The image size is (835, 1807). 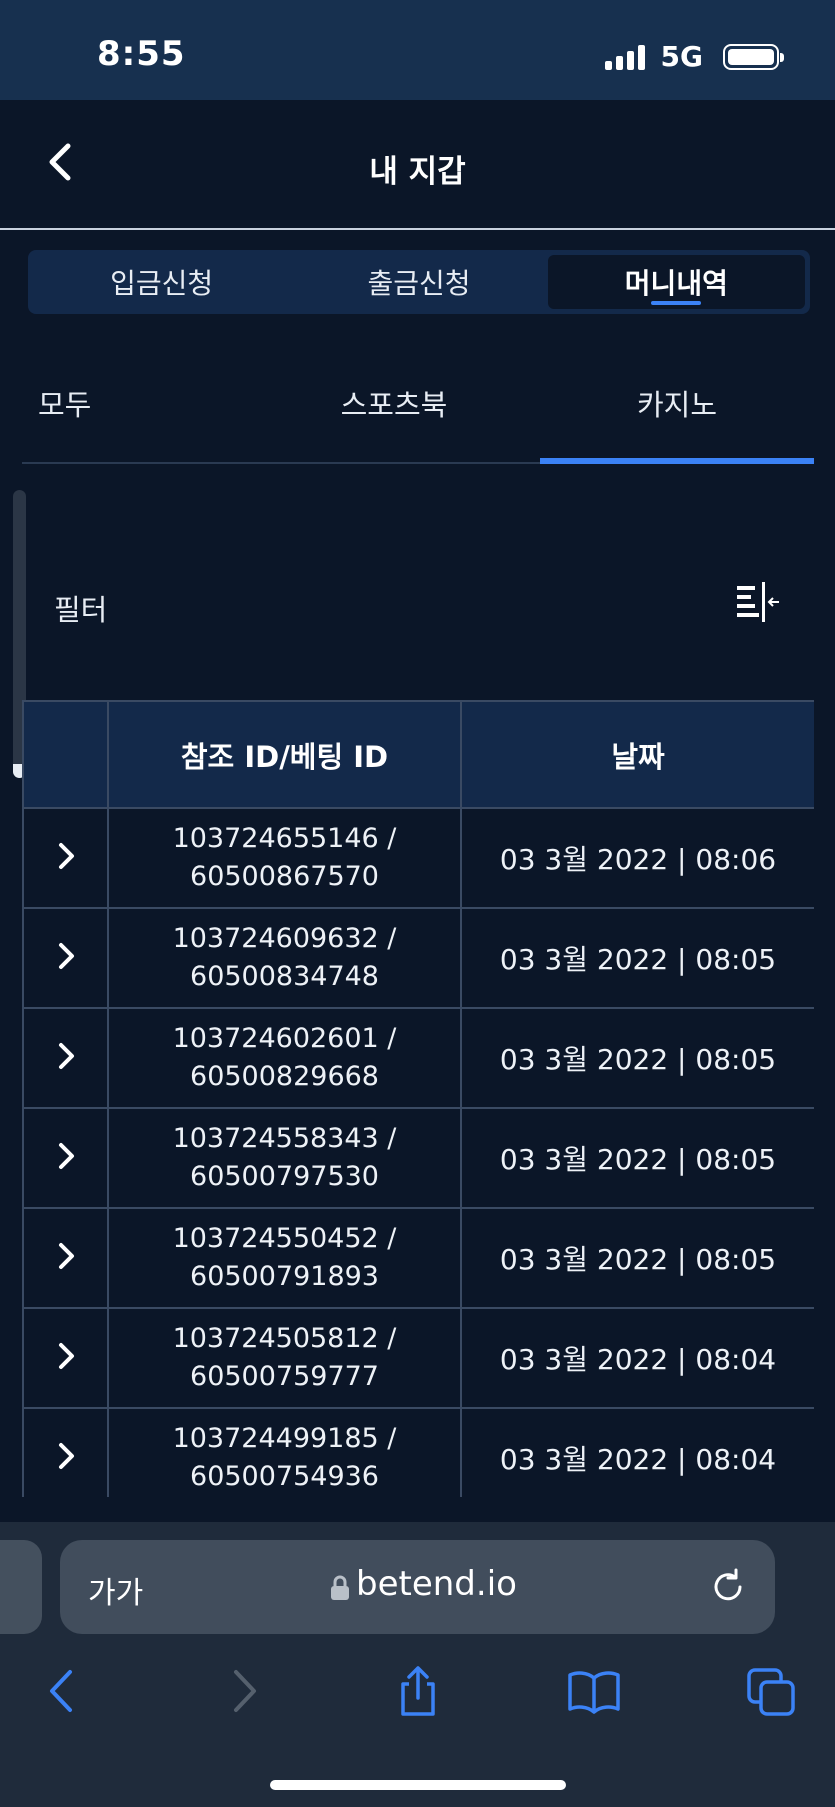 I want to click on tab-sportsbook: 스포츠북, so click(x=394, y=406).